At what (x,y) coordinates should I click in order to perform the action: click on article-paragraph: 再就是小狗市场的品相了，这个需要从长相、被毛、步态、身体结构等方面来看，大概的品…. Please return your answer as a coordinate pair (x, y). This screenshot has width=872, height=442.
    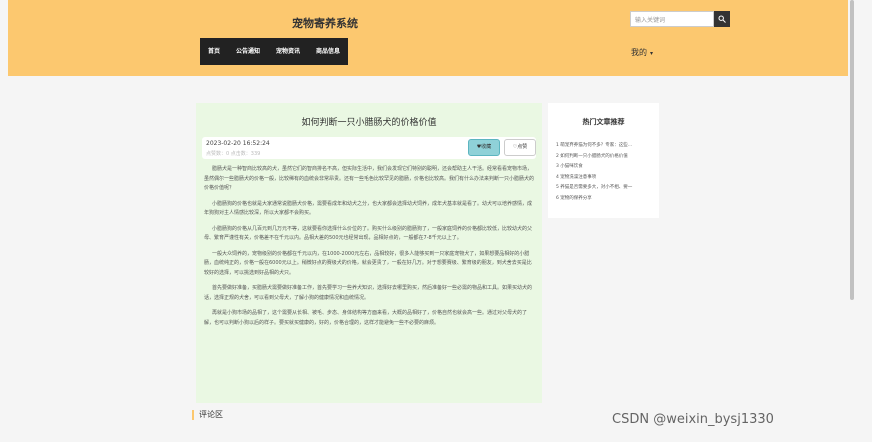
    Looking at the image, I should click on (366, 318).